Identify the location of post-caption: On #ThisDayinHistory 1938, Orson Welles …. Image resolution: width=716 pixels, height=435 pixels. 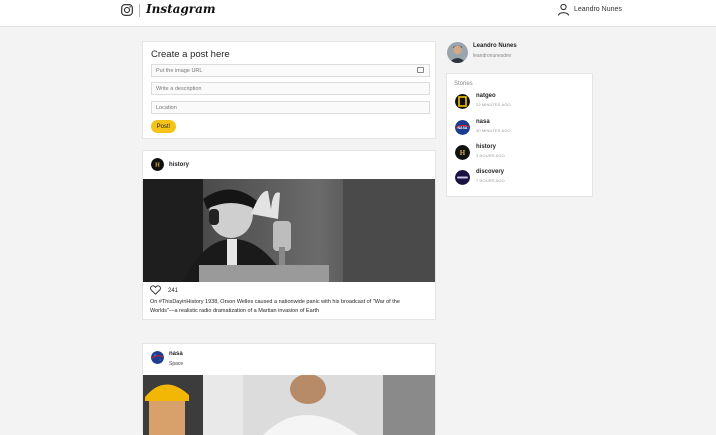
(275, 306).